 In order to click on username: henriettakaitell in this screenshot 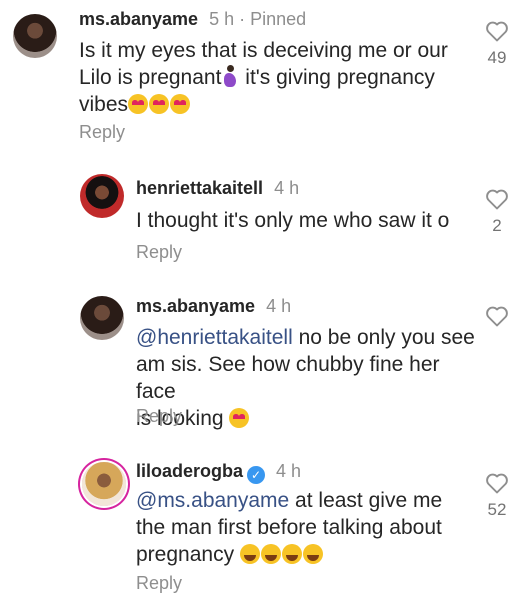, I will do `click(199, 188)`.